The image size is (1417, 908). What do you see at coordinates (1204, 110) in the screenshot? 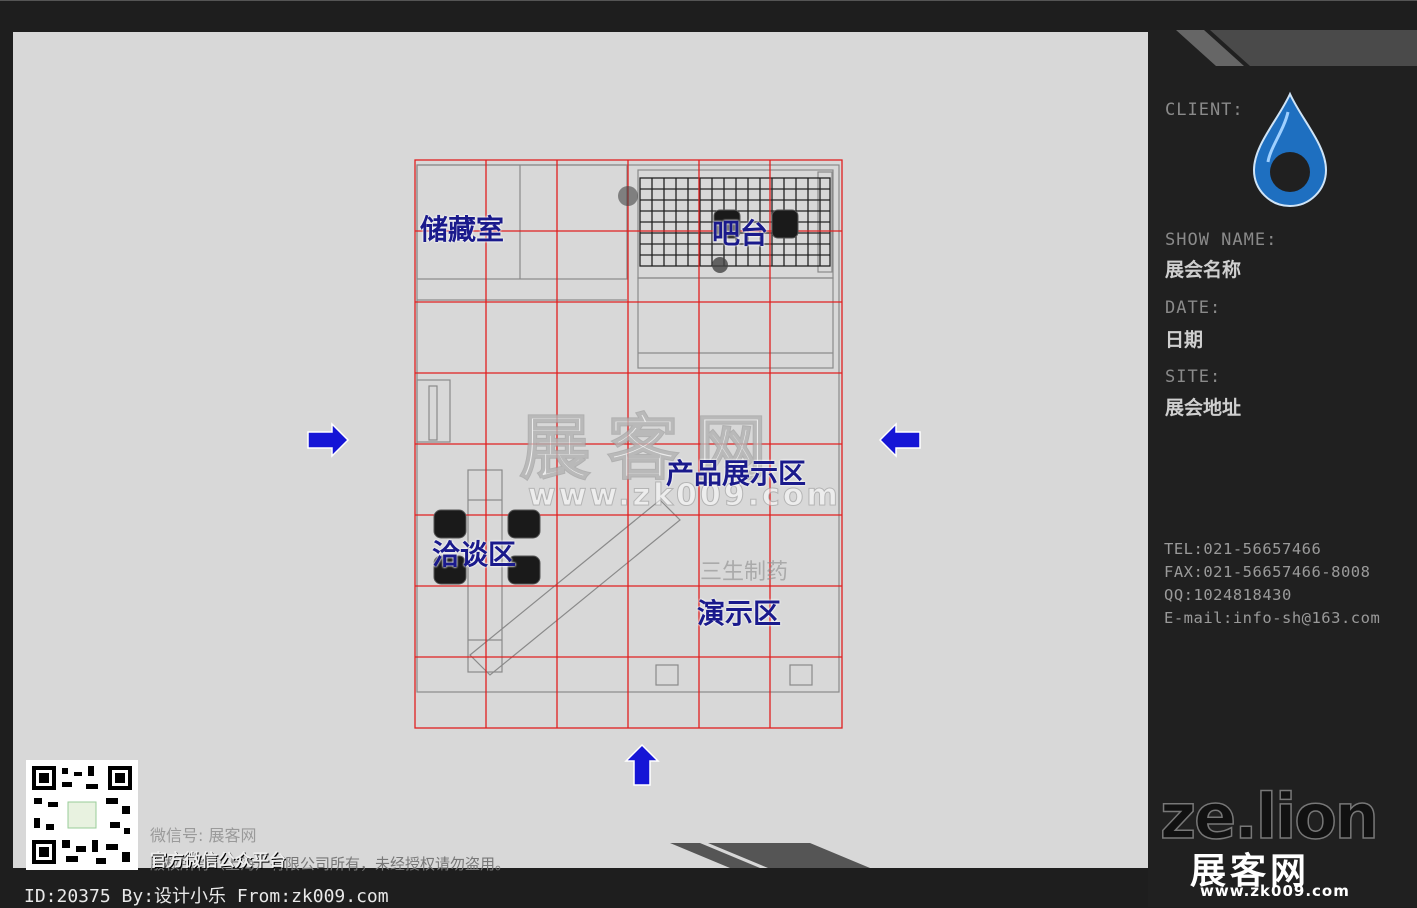
I see `client-label: CLIENT:` at bounding box center [1204, 110].